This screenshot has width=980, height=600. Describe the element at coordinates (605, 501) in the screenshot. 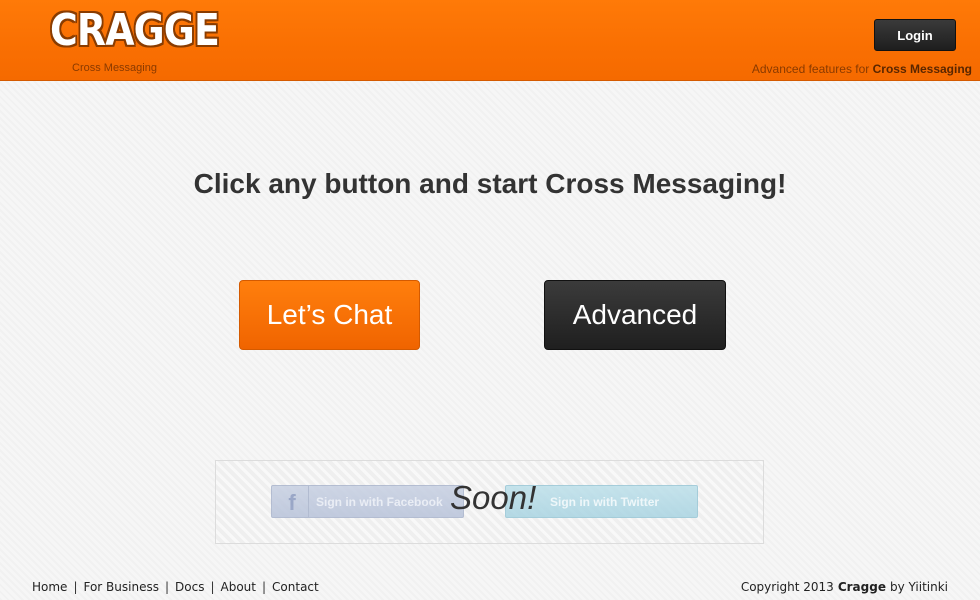

I see `twitter-signin-label: Sign in with Twitter` at that location.